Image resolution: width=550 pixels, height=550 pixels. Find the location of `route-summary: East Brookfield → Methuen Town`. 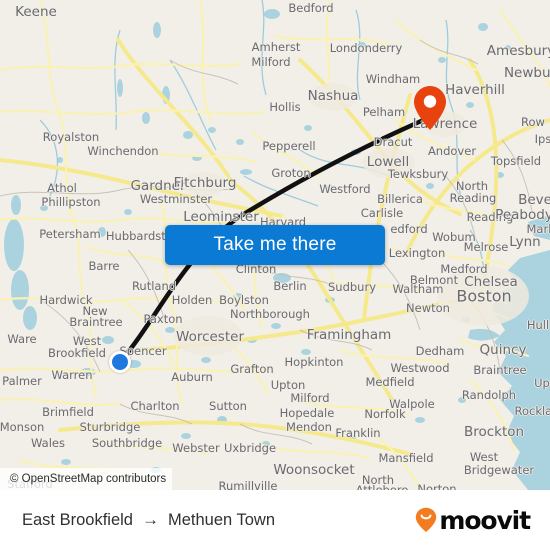

route-summary: East Brookfield → Methuen Town is located at coordinates (148, 520).